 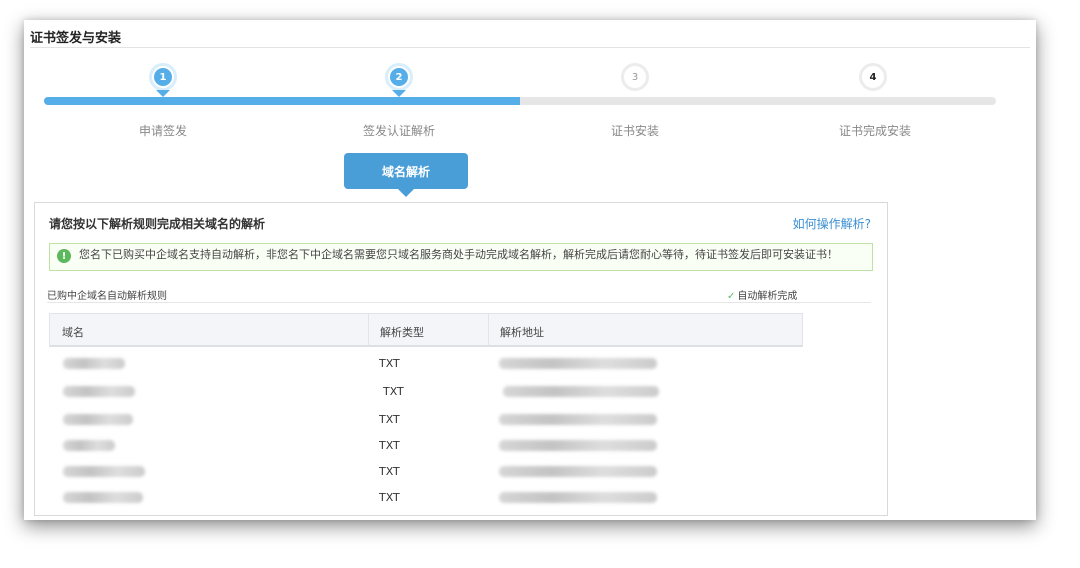 I want to click on step-3-number: 3, so click(x=635, y=77).